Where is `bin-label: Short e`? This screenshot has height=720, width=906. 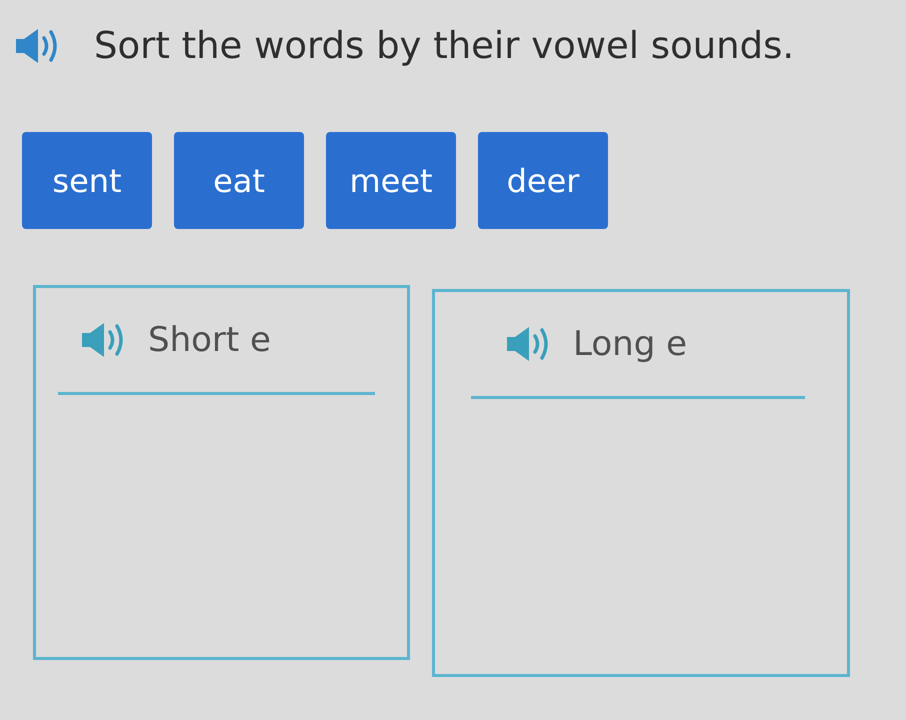 bin-label: Short e is located at coordinates (209, 340).